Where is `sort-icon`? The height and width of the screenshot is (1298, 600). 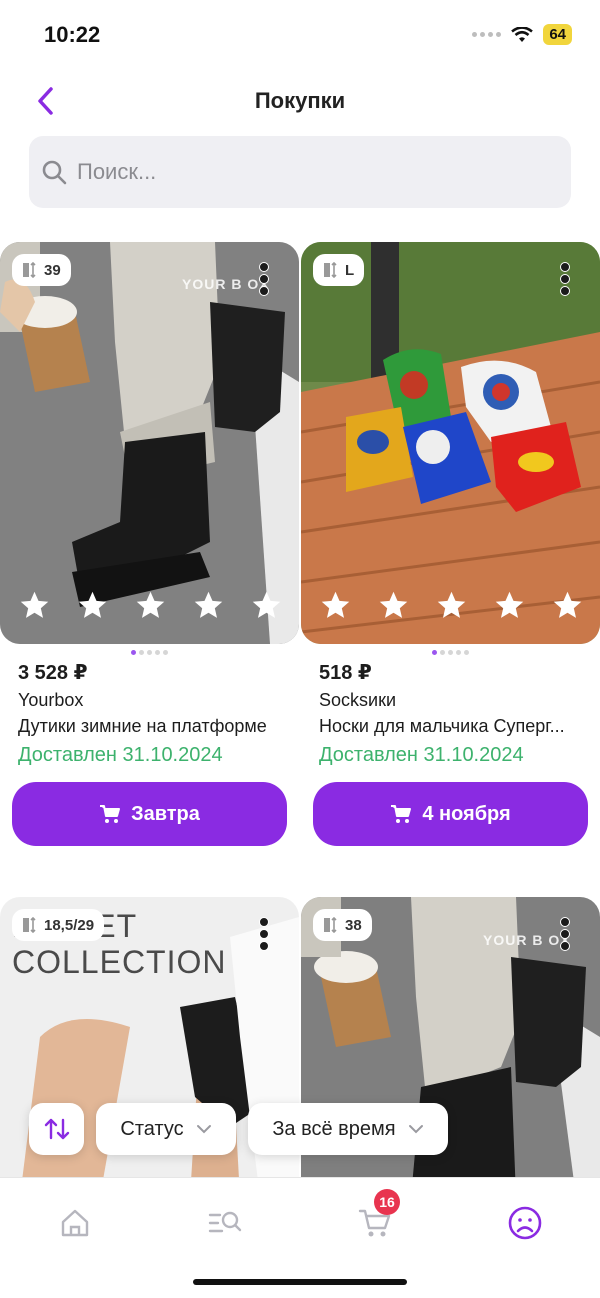
sort-icon is located at coordinates (56, 1129).